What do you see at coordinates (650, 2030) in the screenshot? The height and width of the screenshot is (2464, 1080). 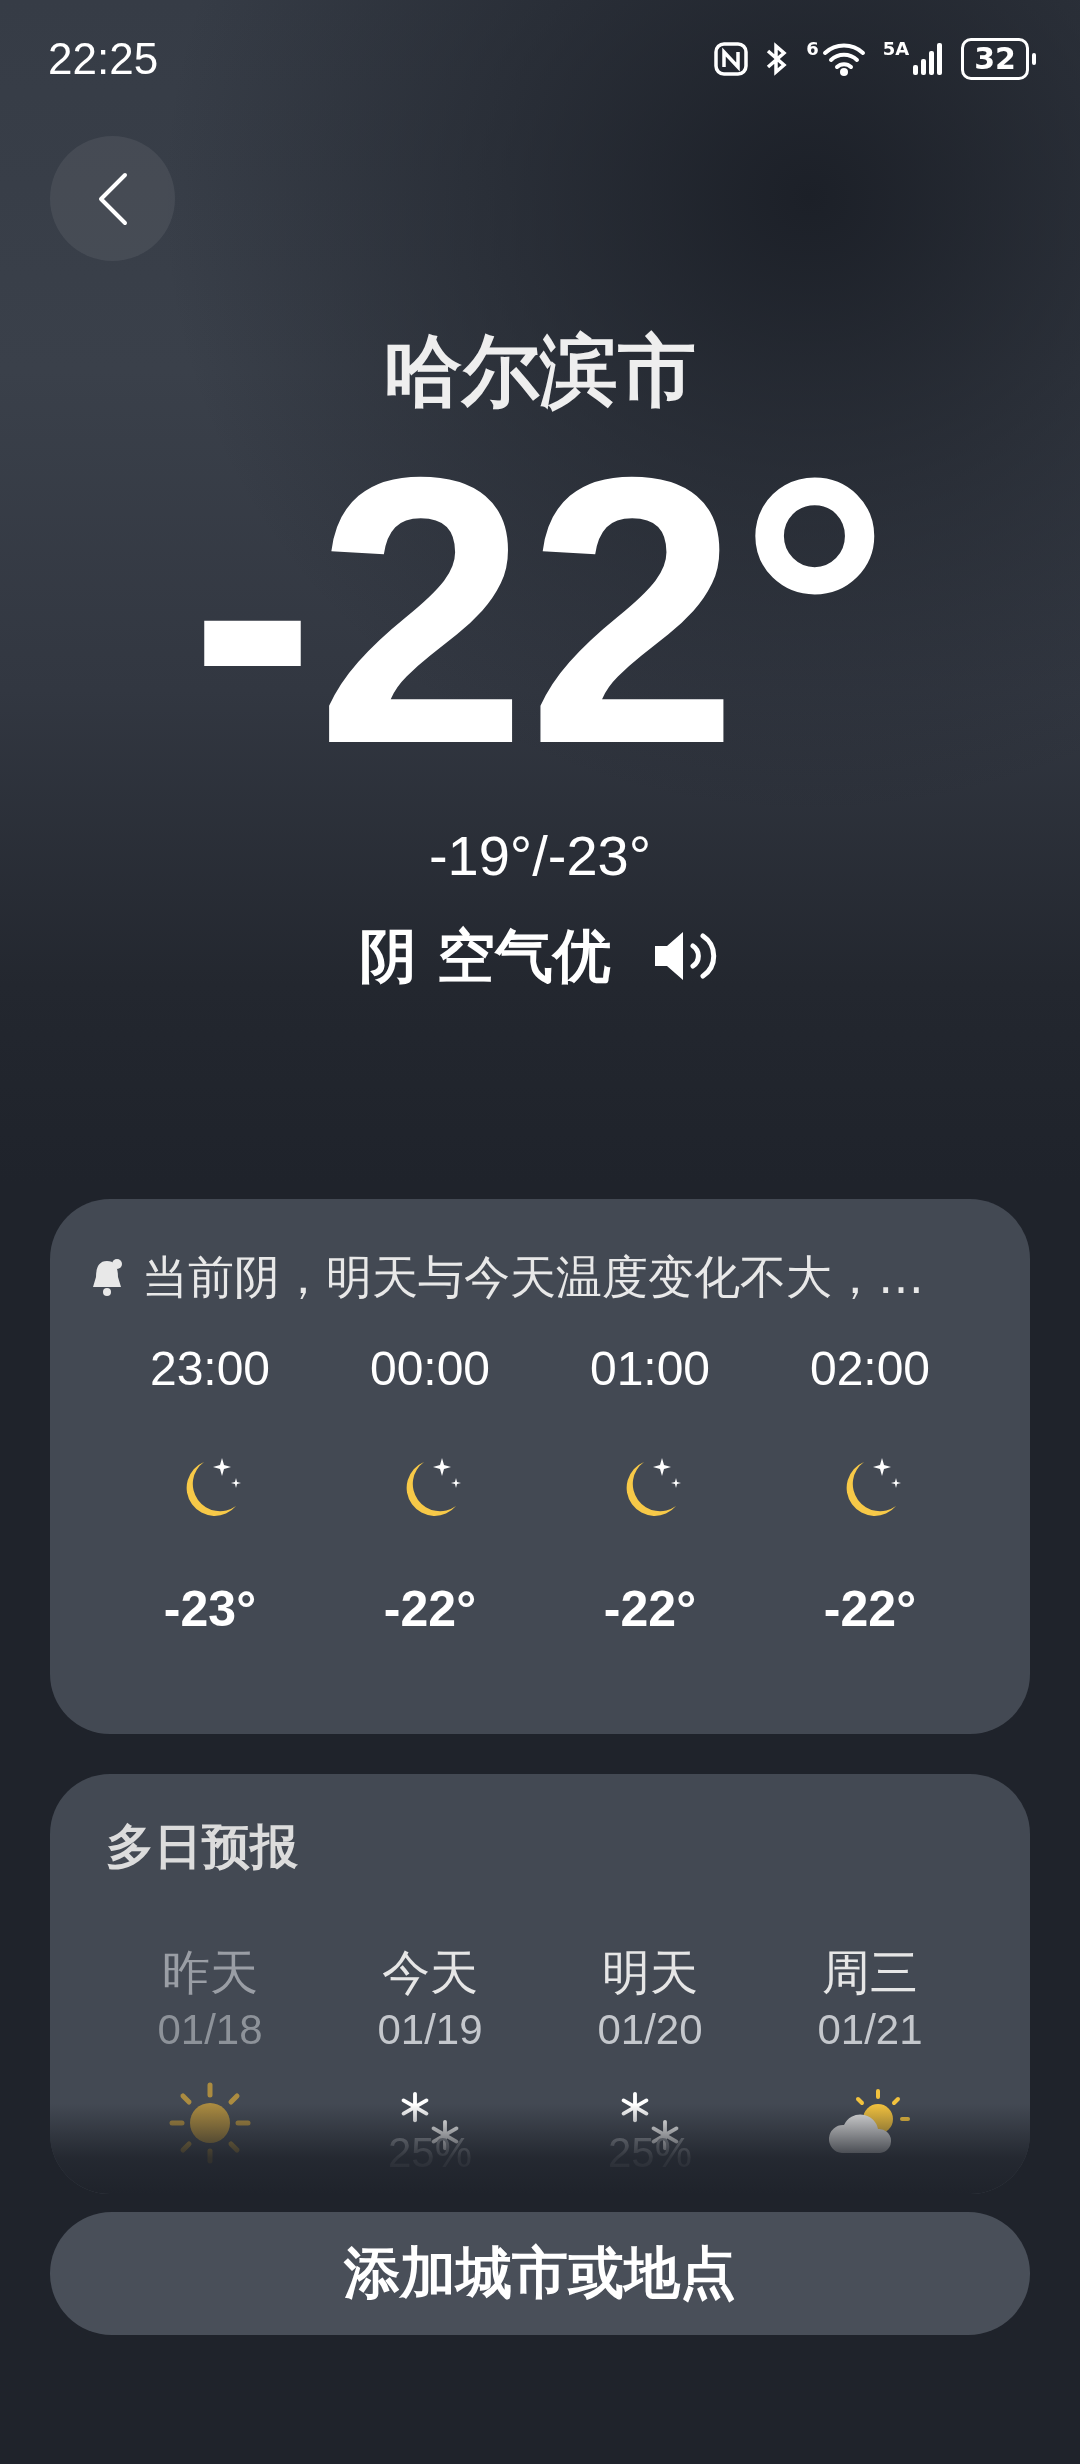 I see `day-date: 01/20` at bounding box center [650, 2030].